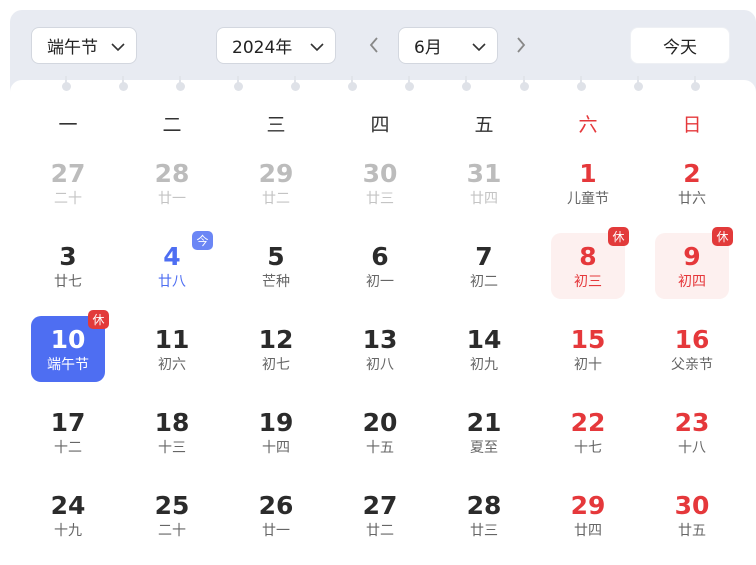  I want to click on day-number: 18, so click(172, 422).